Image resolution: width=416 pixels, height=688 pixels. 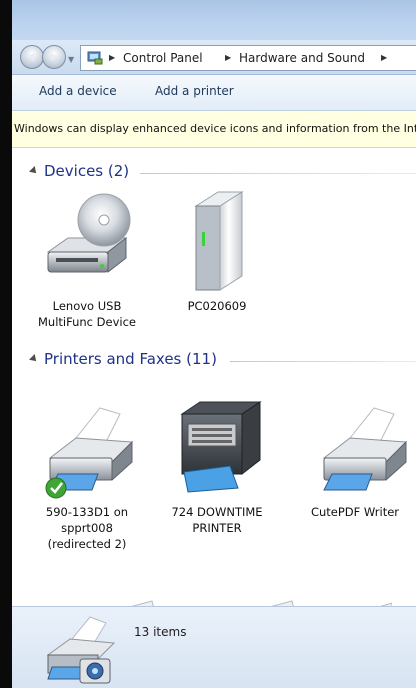 What do you see at coordinates (88, 233) in the screenshot?
I see `cd-drive-icon` at bounding box center [88, 233].